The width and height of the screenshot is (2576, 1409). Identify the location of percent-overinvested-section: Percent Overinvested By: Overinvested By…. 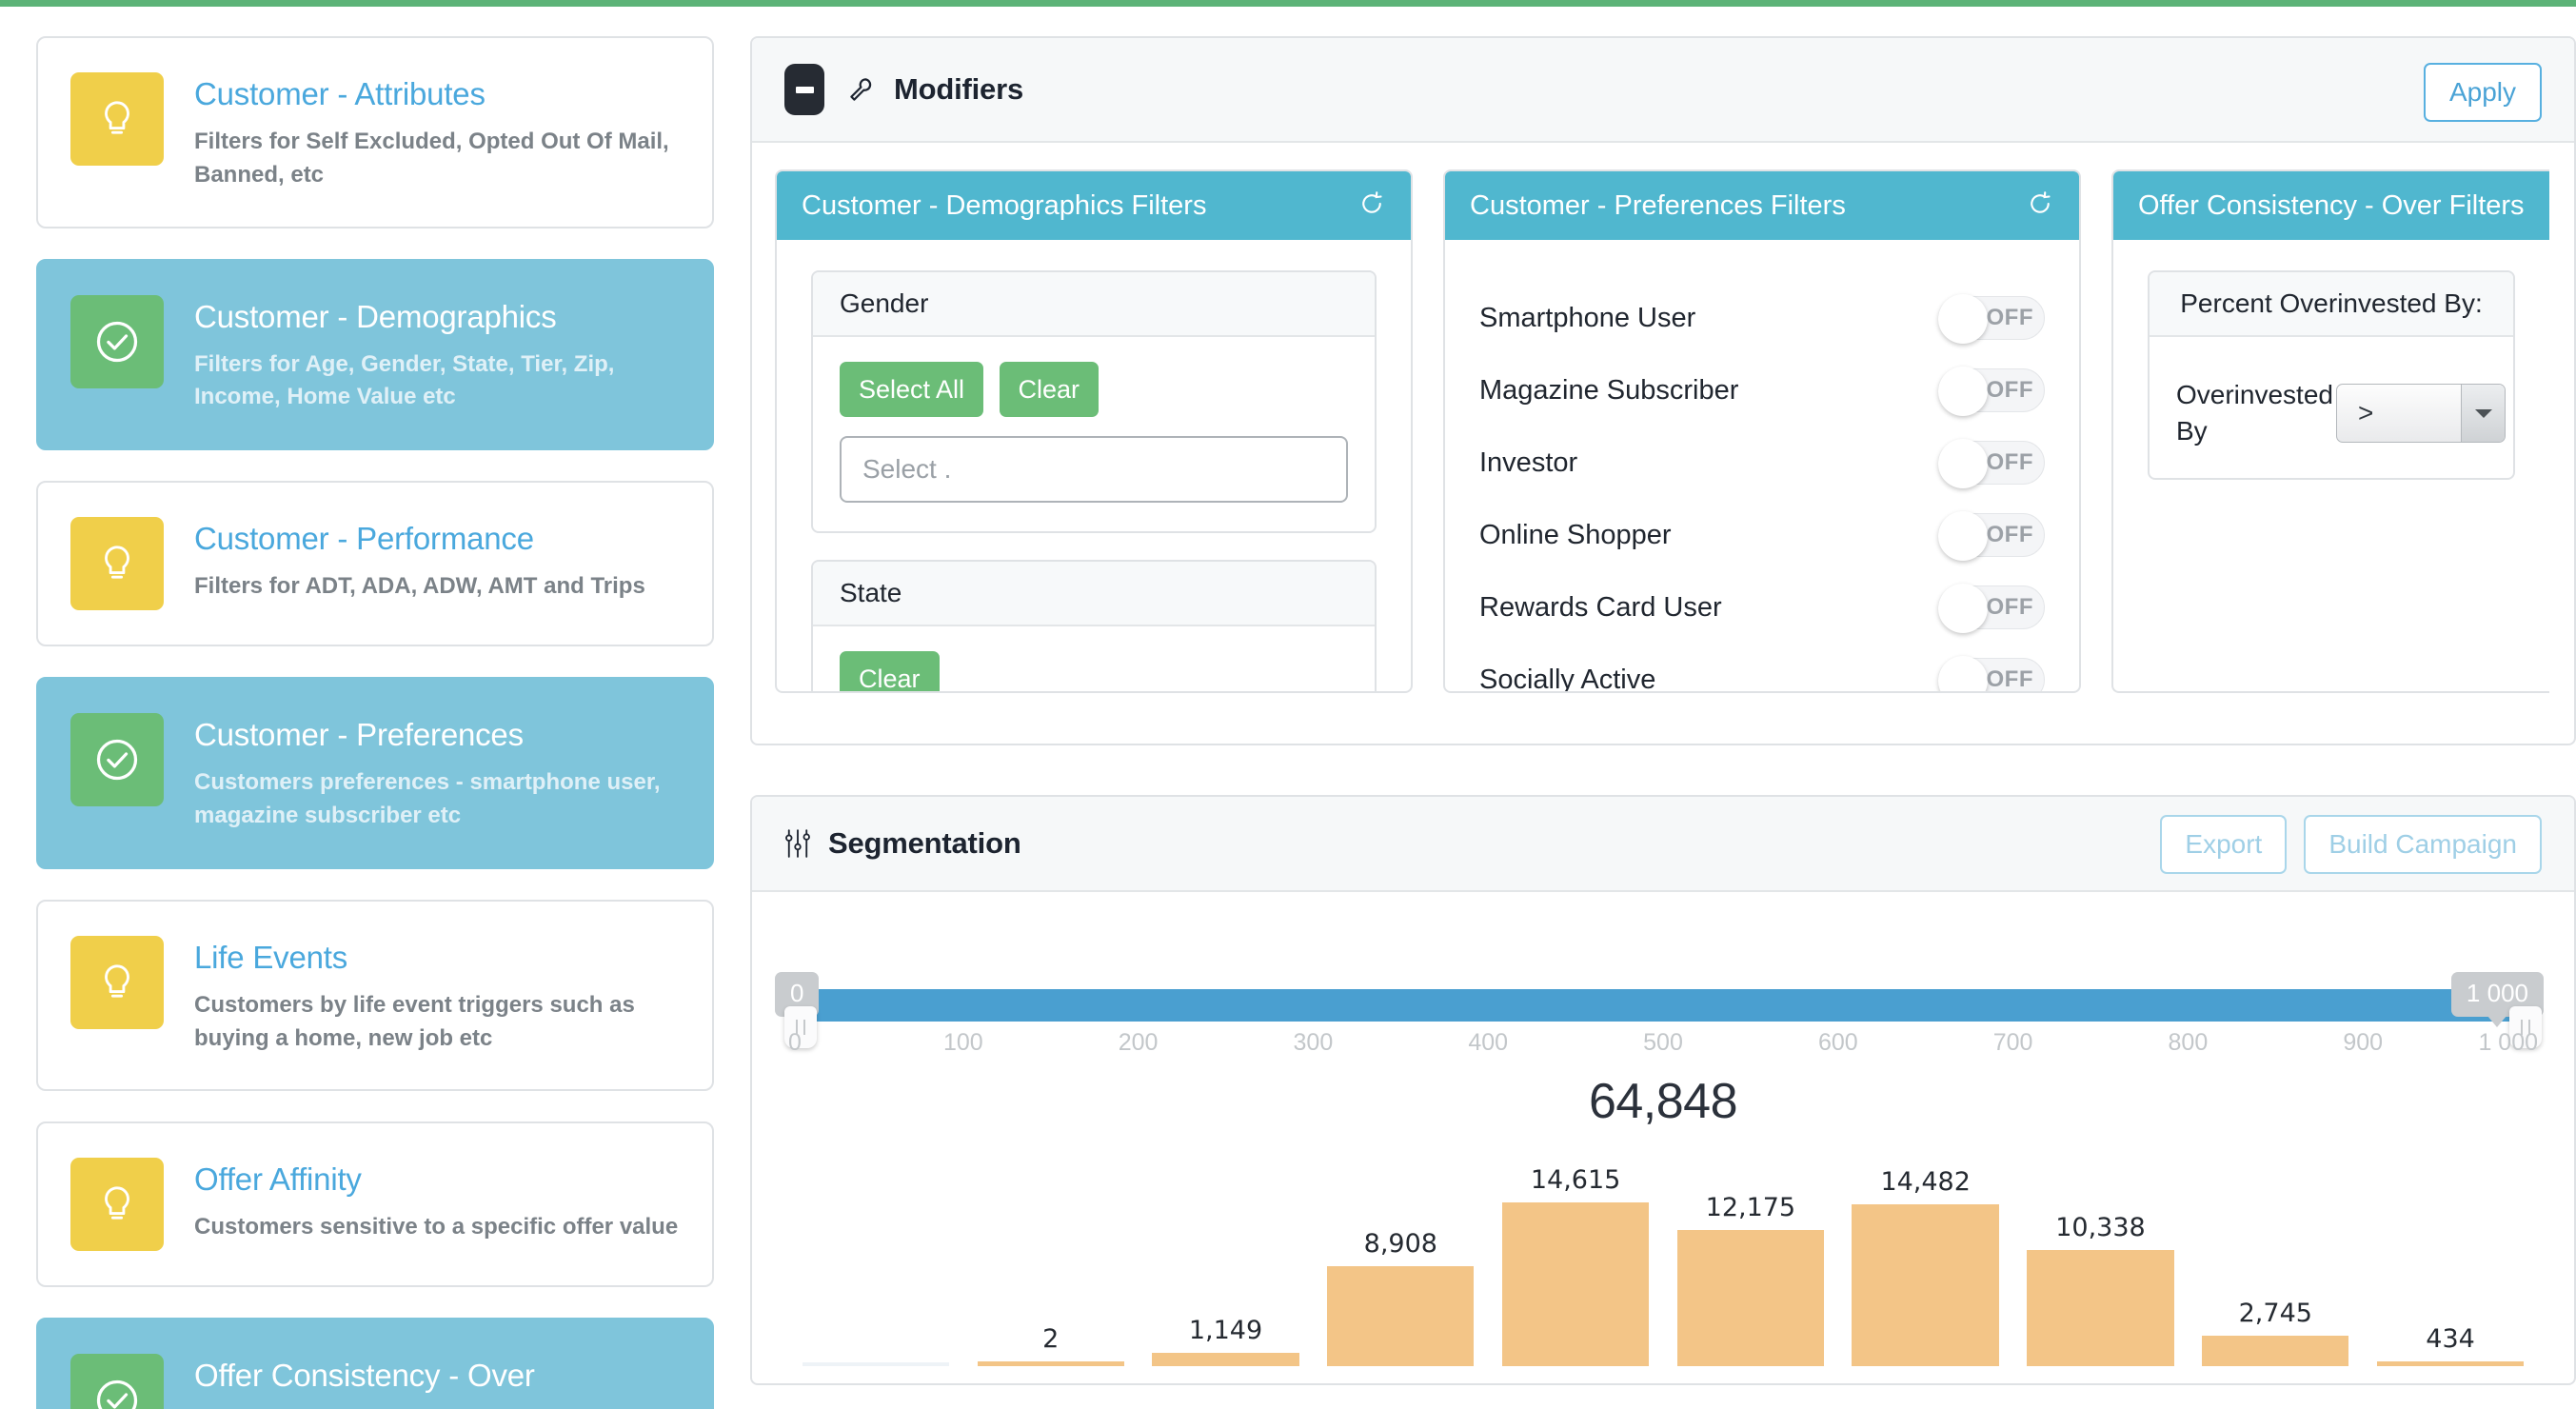
(2331, 375).